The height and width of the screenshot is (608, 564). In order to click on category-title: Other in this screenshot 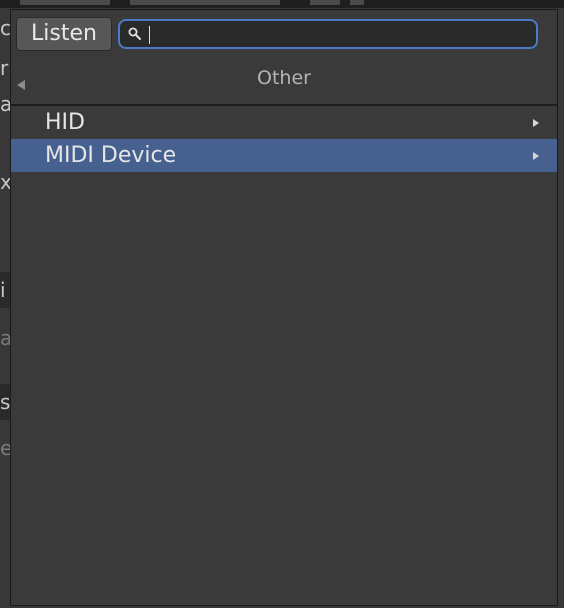, I will do `click(284, 78)`.